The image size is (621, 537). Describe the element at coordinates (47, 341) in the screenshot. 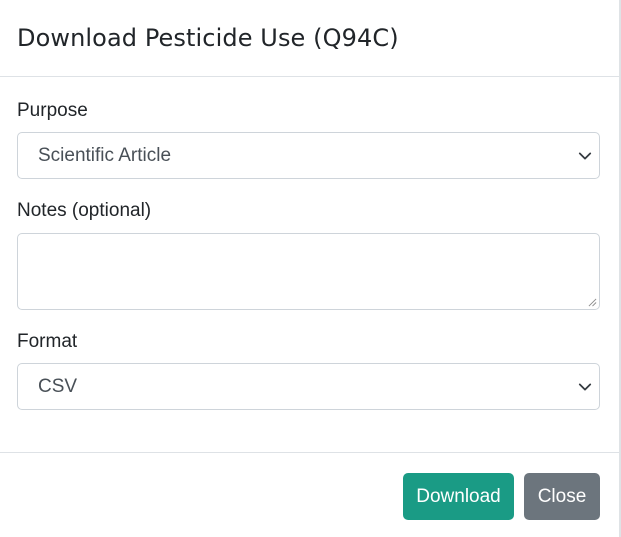

I see `format-label: Format` at that location.